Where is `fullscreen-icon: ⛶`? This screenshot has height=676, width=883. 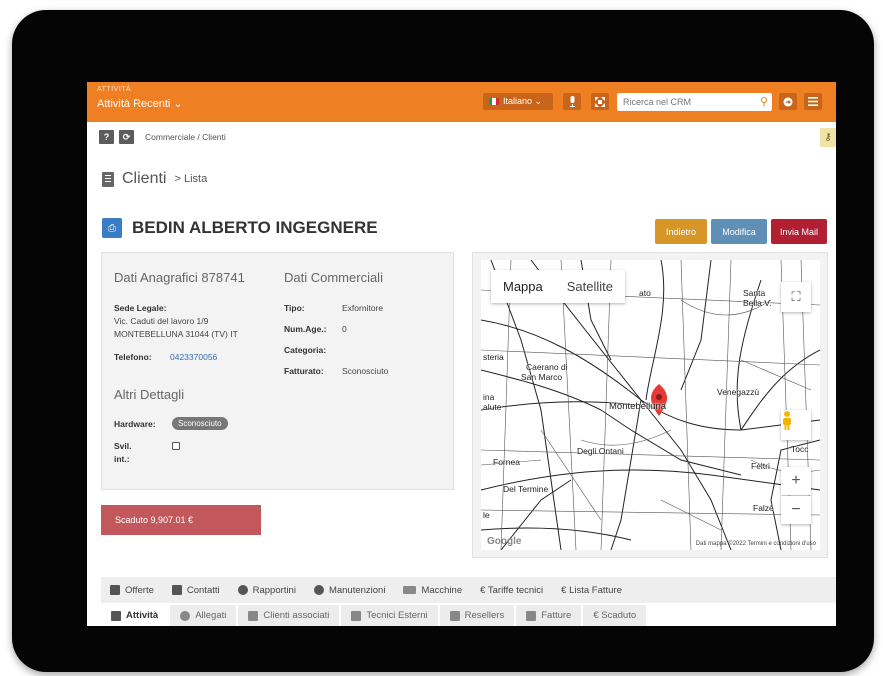
fullscreen-icon: ⛶ is located at coordinates (796, 296).